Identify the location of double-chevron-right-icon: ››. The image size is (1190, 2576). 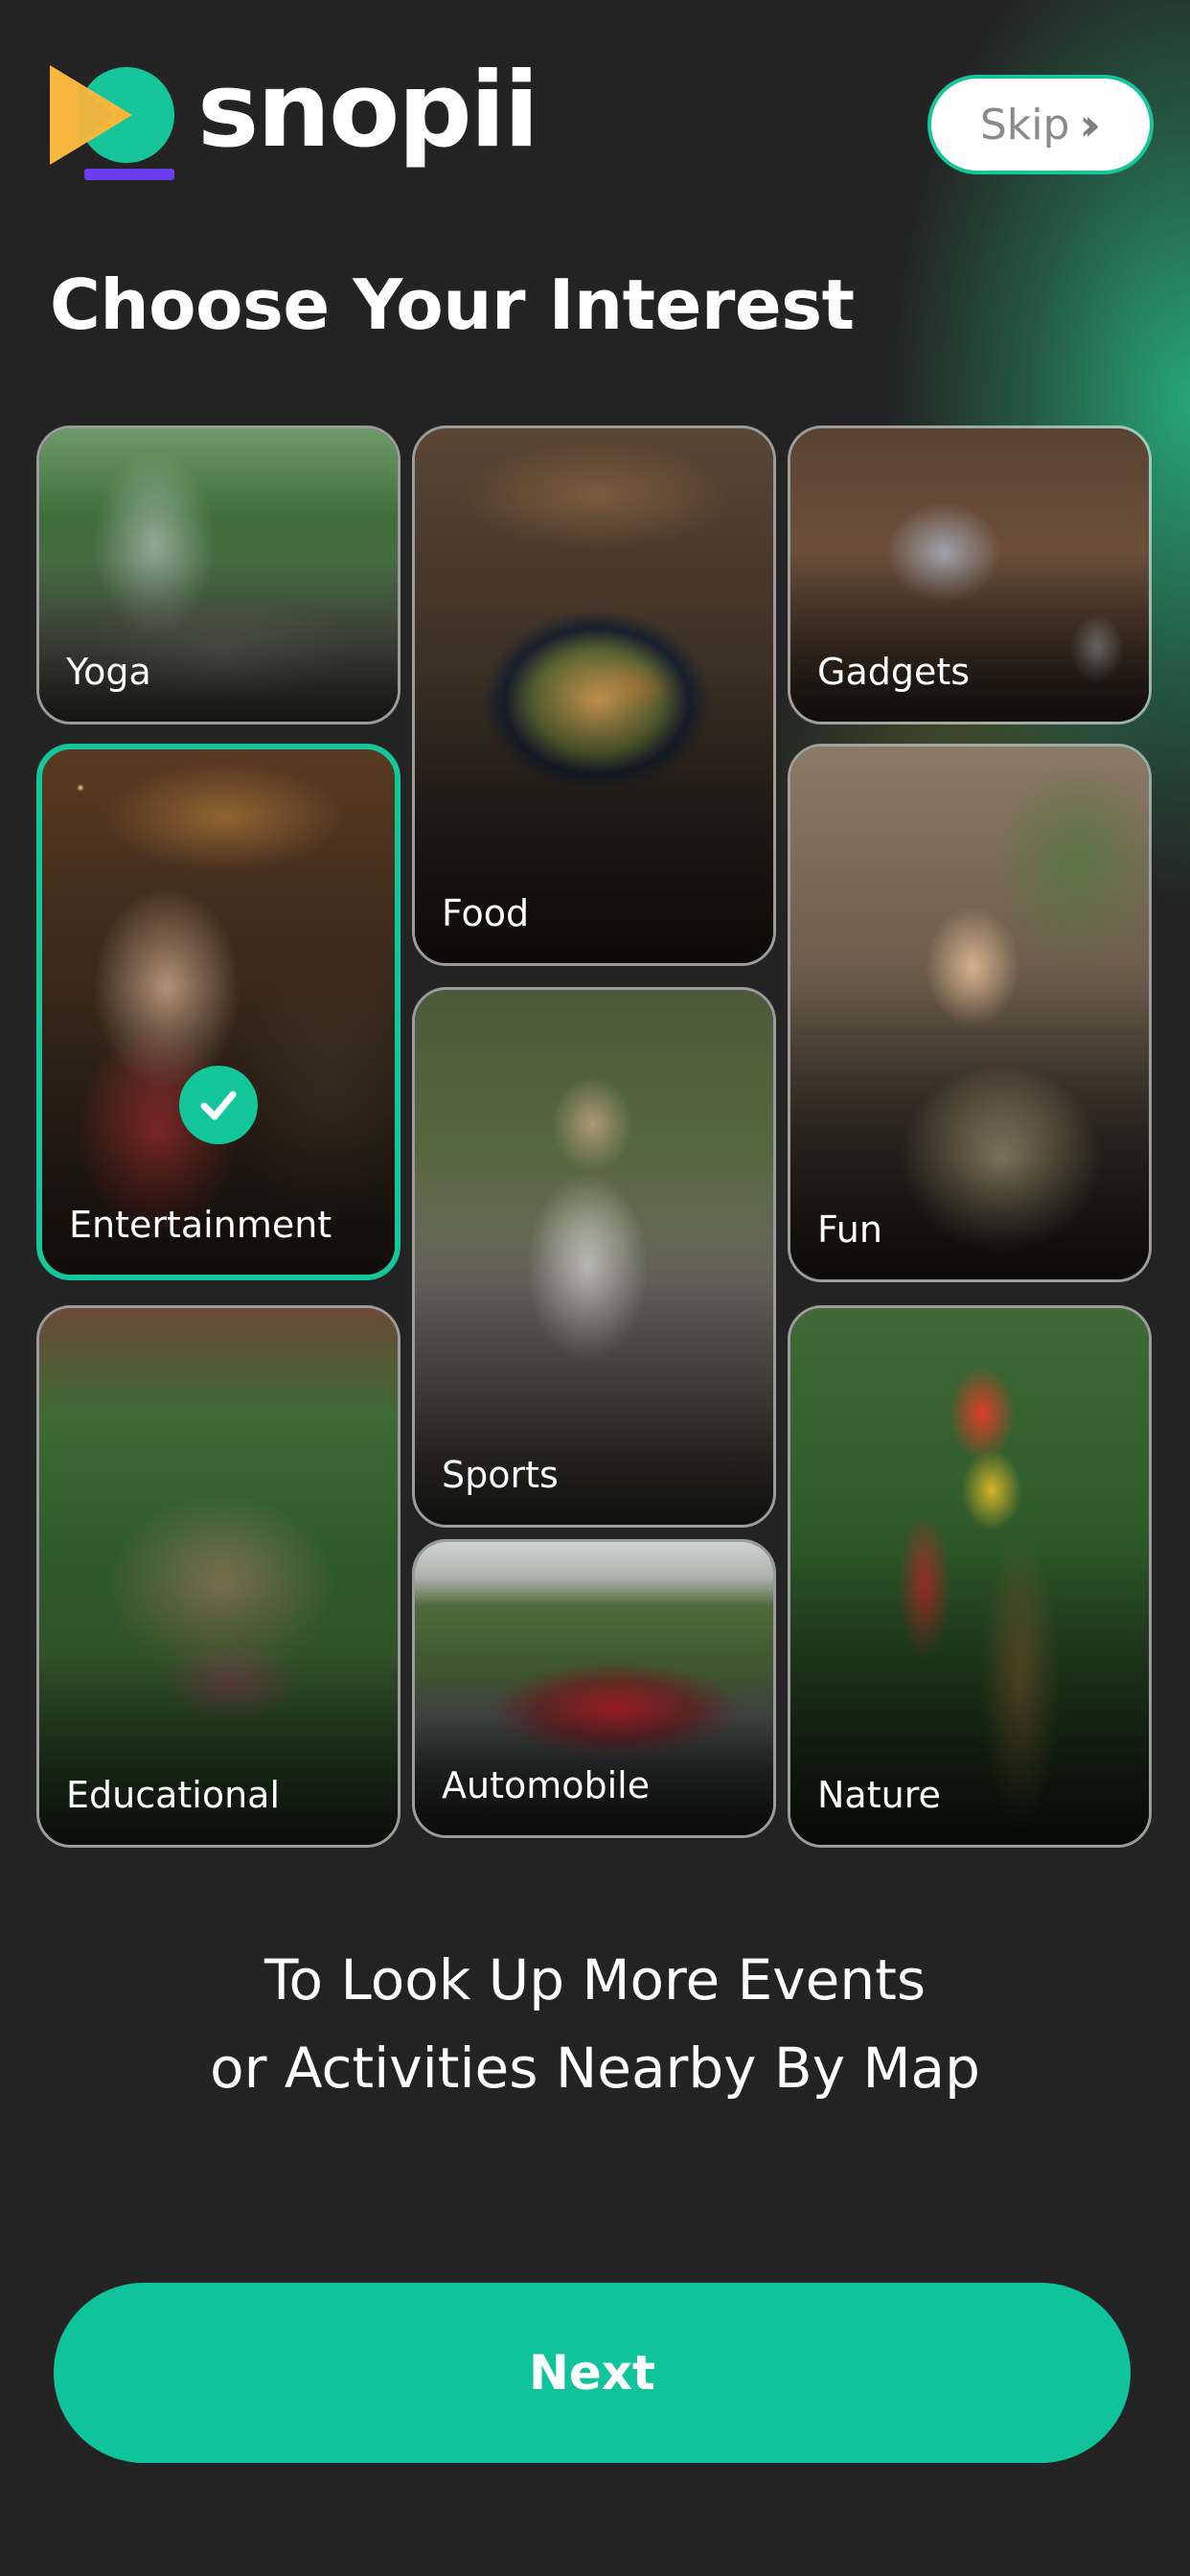
(1090, 125).